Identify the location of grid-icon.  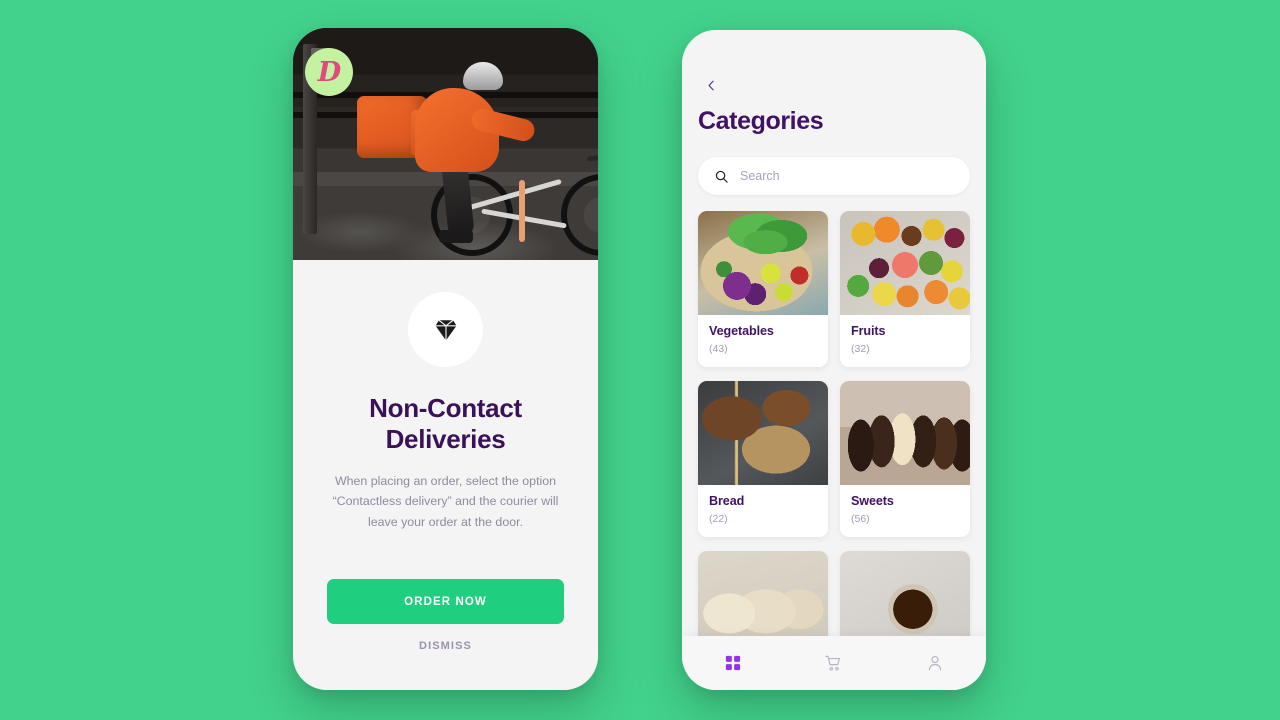
(732, 663).